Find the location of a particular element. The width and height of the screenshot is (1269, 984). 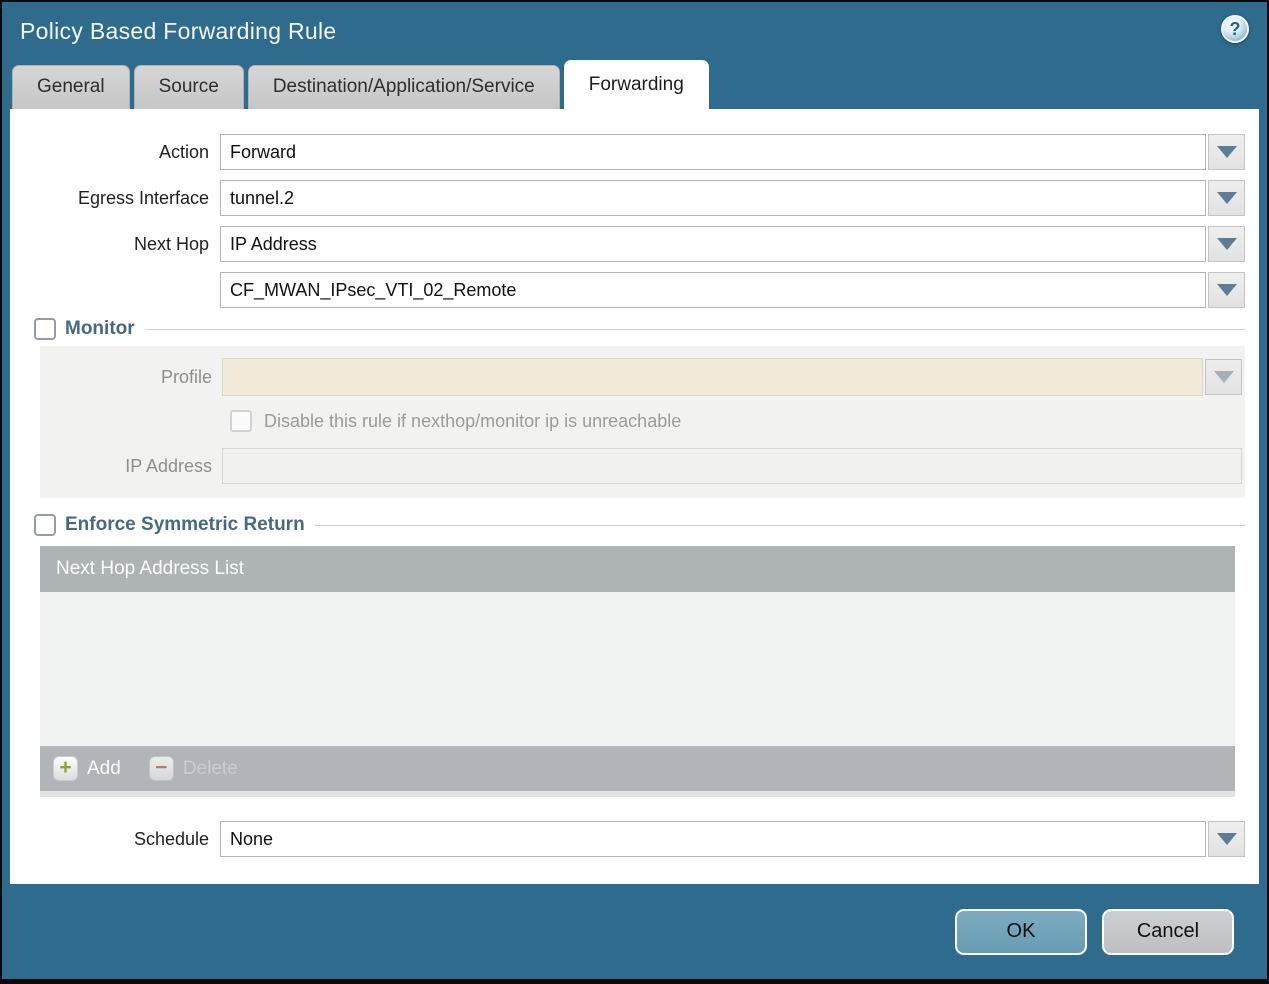

egress-interface-dropdown-button is located at coordinates (1226, 198).